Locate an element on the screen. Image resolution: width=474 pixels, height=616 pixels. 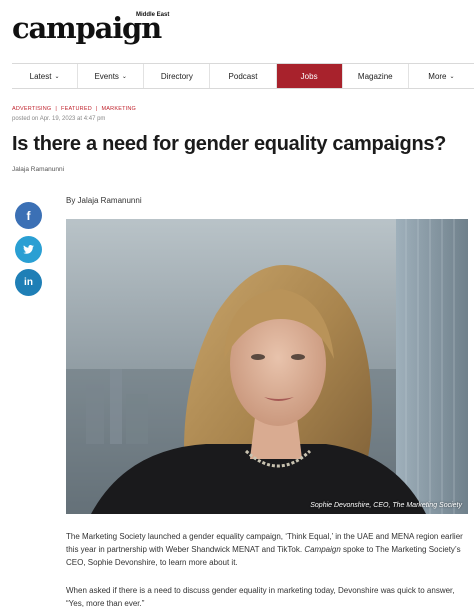
logo-wordmark: campaign is located at coordinates (87, 28).